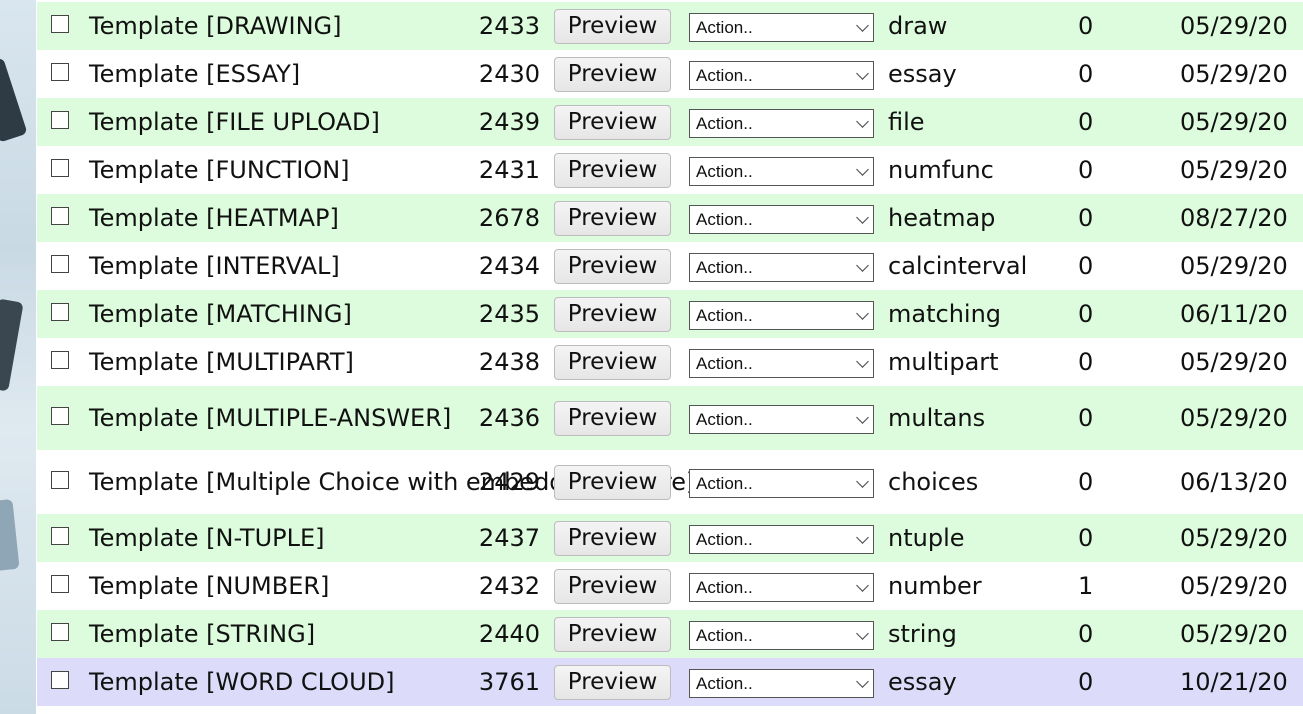 The image size is (1303, 714). Describe the element at coordinates (509, 586) in the screenshot. I see `question-id: 2432` at that location.